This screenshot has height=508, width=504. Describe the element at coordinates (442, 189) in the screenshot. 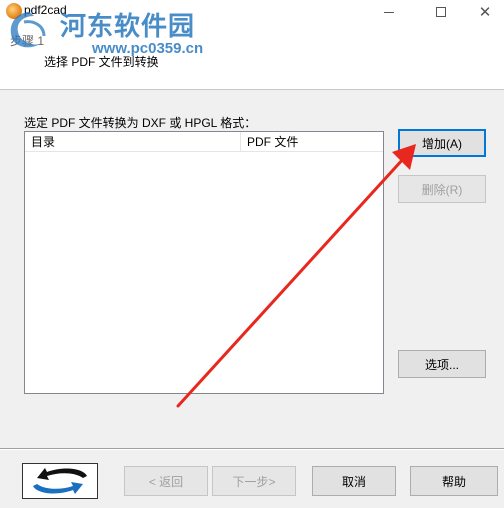

I see `remove-button: 删除(R)` at that location.